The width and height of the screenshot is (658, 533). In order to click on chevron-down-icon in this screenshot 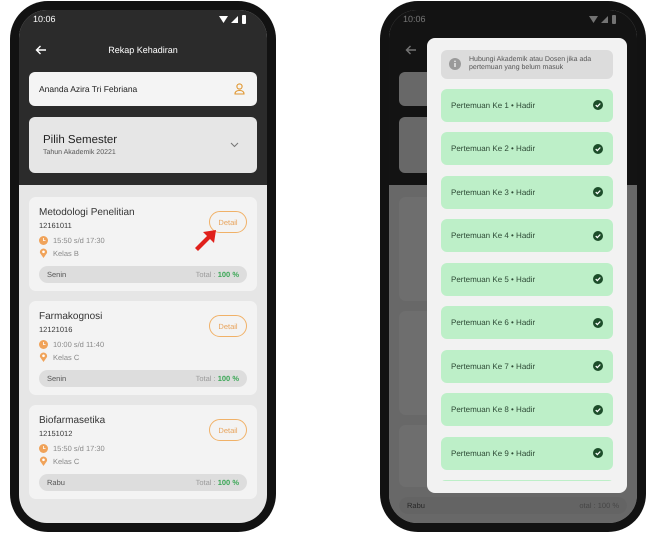, I will do `click(234, 145)`.